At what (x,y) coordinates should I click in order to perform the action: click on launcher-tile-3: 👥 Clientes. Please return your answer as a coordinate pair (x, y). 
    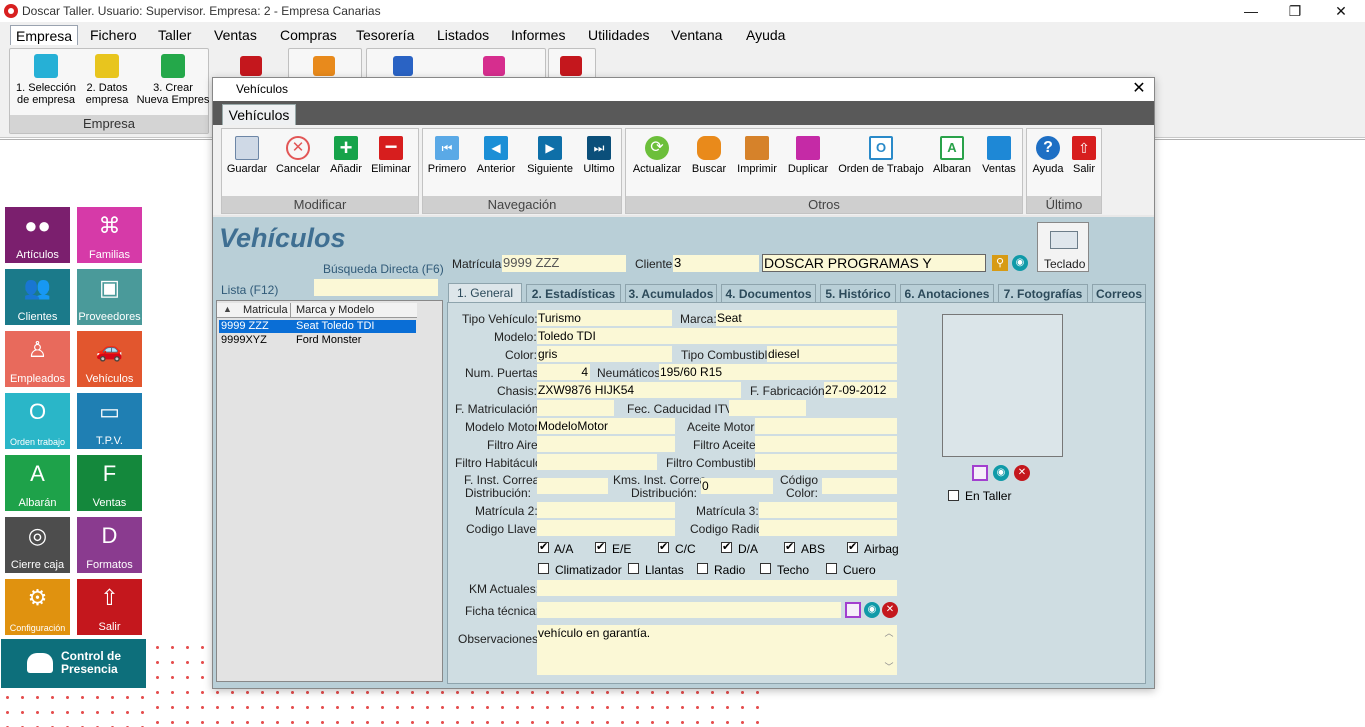
    Looking at the image, I should click on (37, 297).